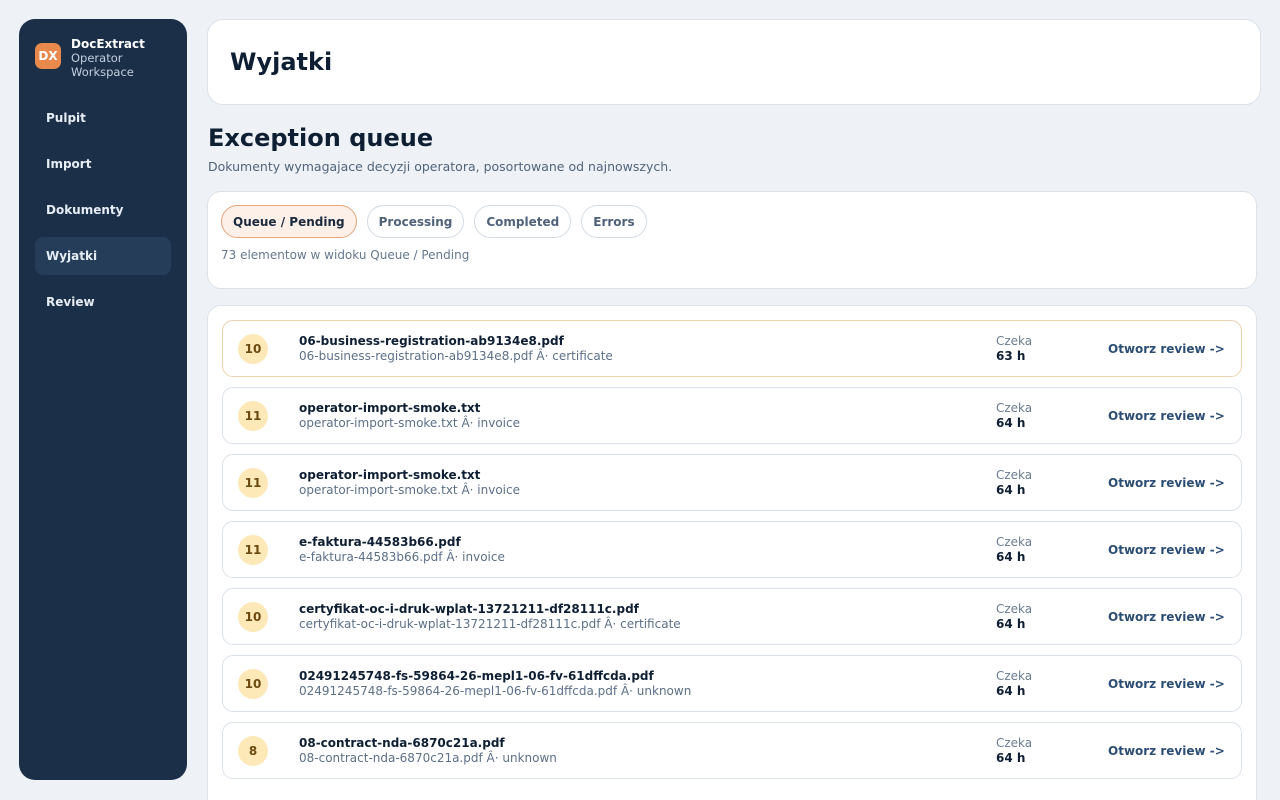 The image size is (1280, 800). Describe the element at coordinates (321, 138) in the screenshot. I see `section-title: Exception queue` at that location.